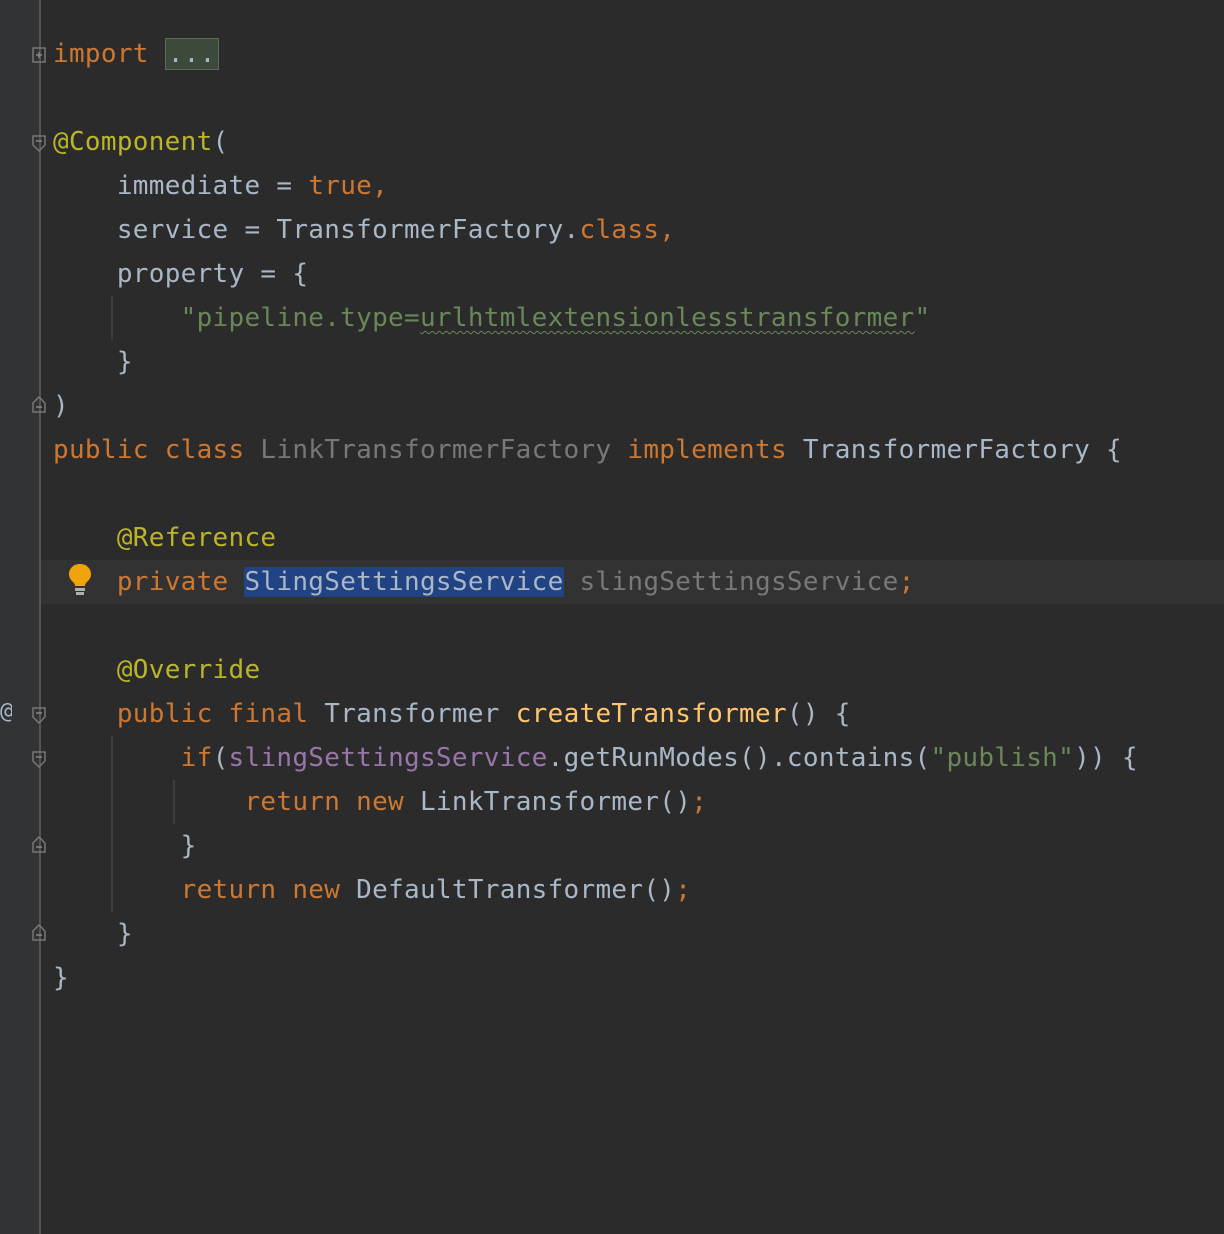  I want to click on selected-text: SlingSettingsService, so click(404, 582).